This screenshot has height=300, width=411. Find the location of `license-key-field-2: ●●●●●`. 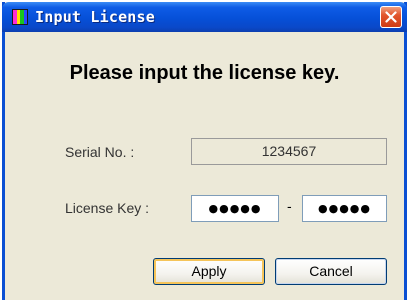

license-key-field-2: ●●●●● is located at coordinates (344, 208).